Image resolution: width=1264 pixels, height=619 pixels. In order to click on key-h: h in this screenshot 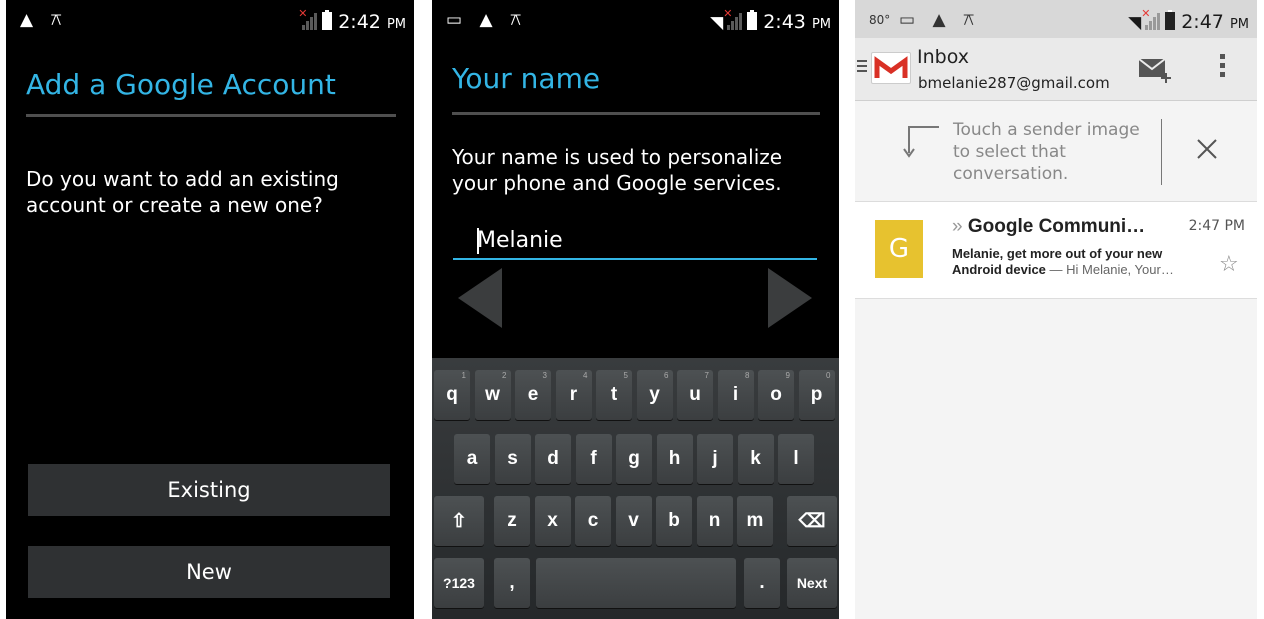, I will do `click(674, 459)`.